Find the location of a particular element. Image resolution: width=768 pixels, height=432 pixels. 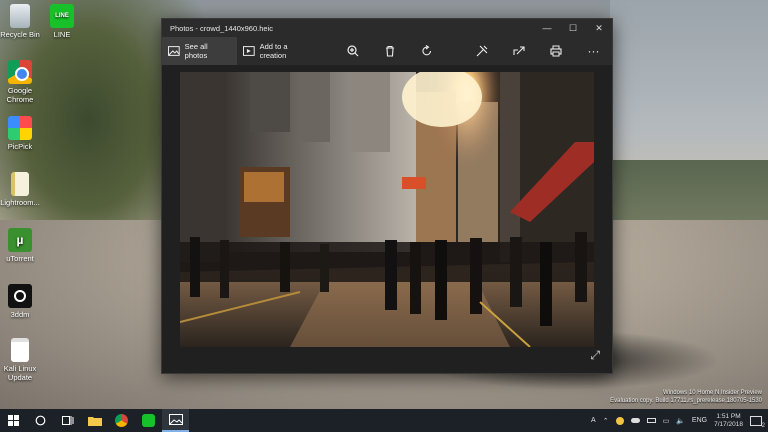

edit-icon is located at coordinates (482, 51).